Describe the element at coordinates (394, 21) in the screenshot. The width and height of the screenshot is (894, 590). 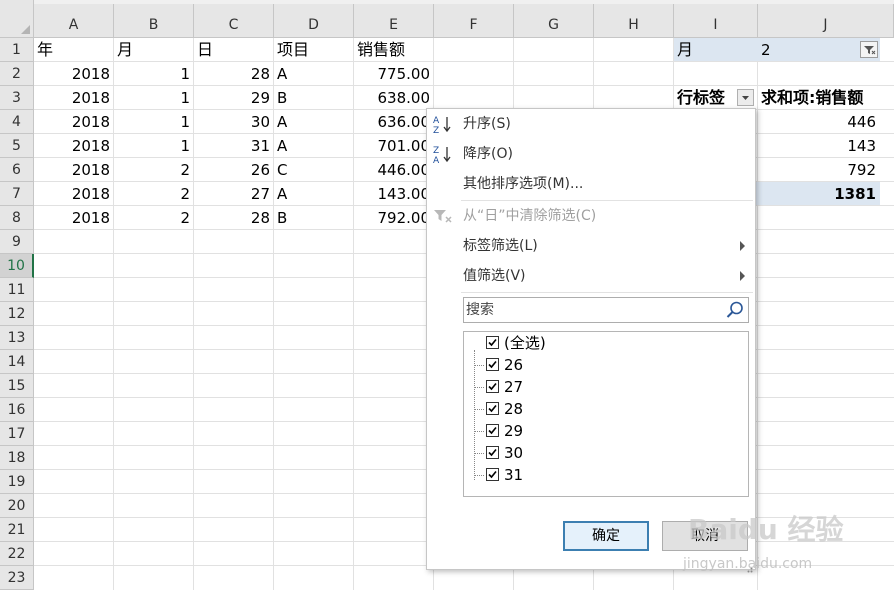
I see `column-header-e: E` at that location.